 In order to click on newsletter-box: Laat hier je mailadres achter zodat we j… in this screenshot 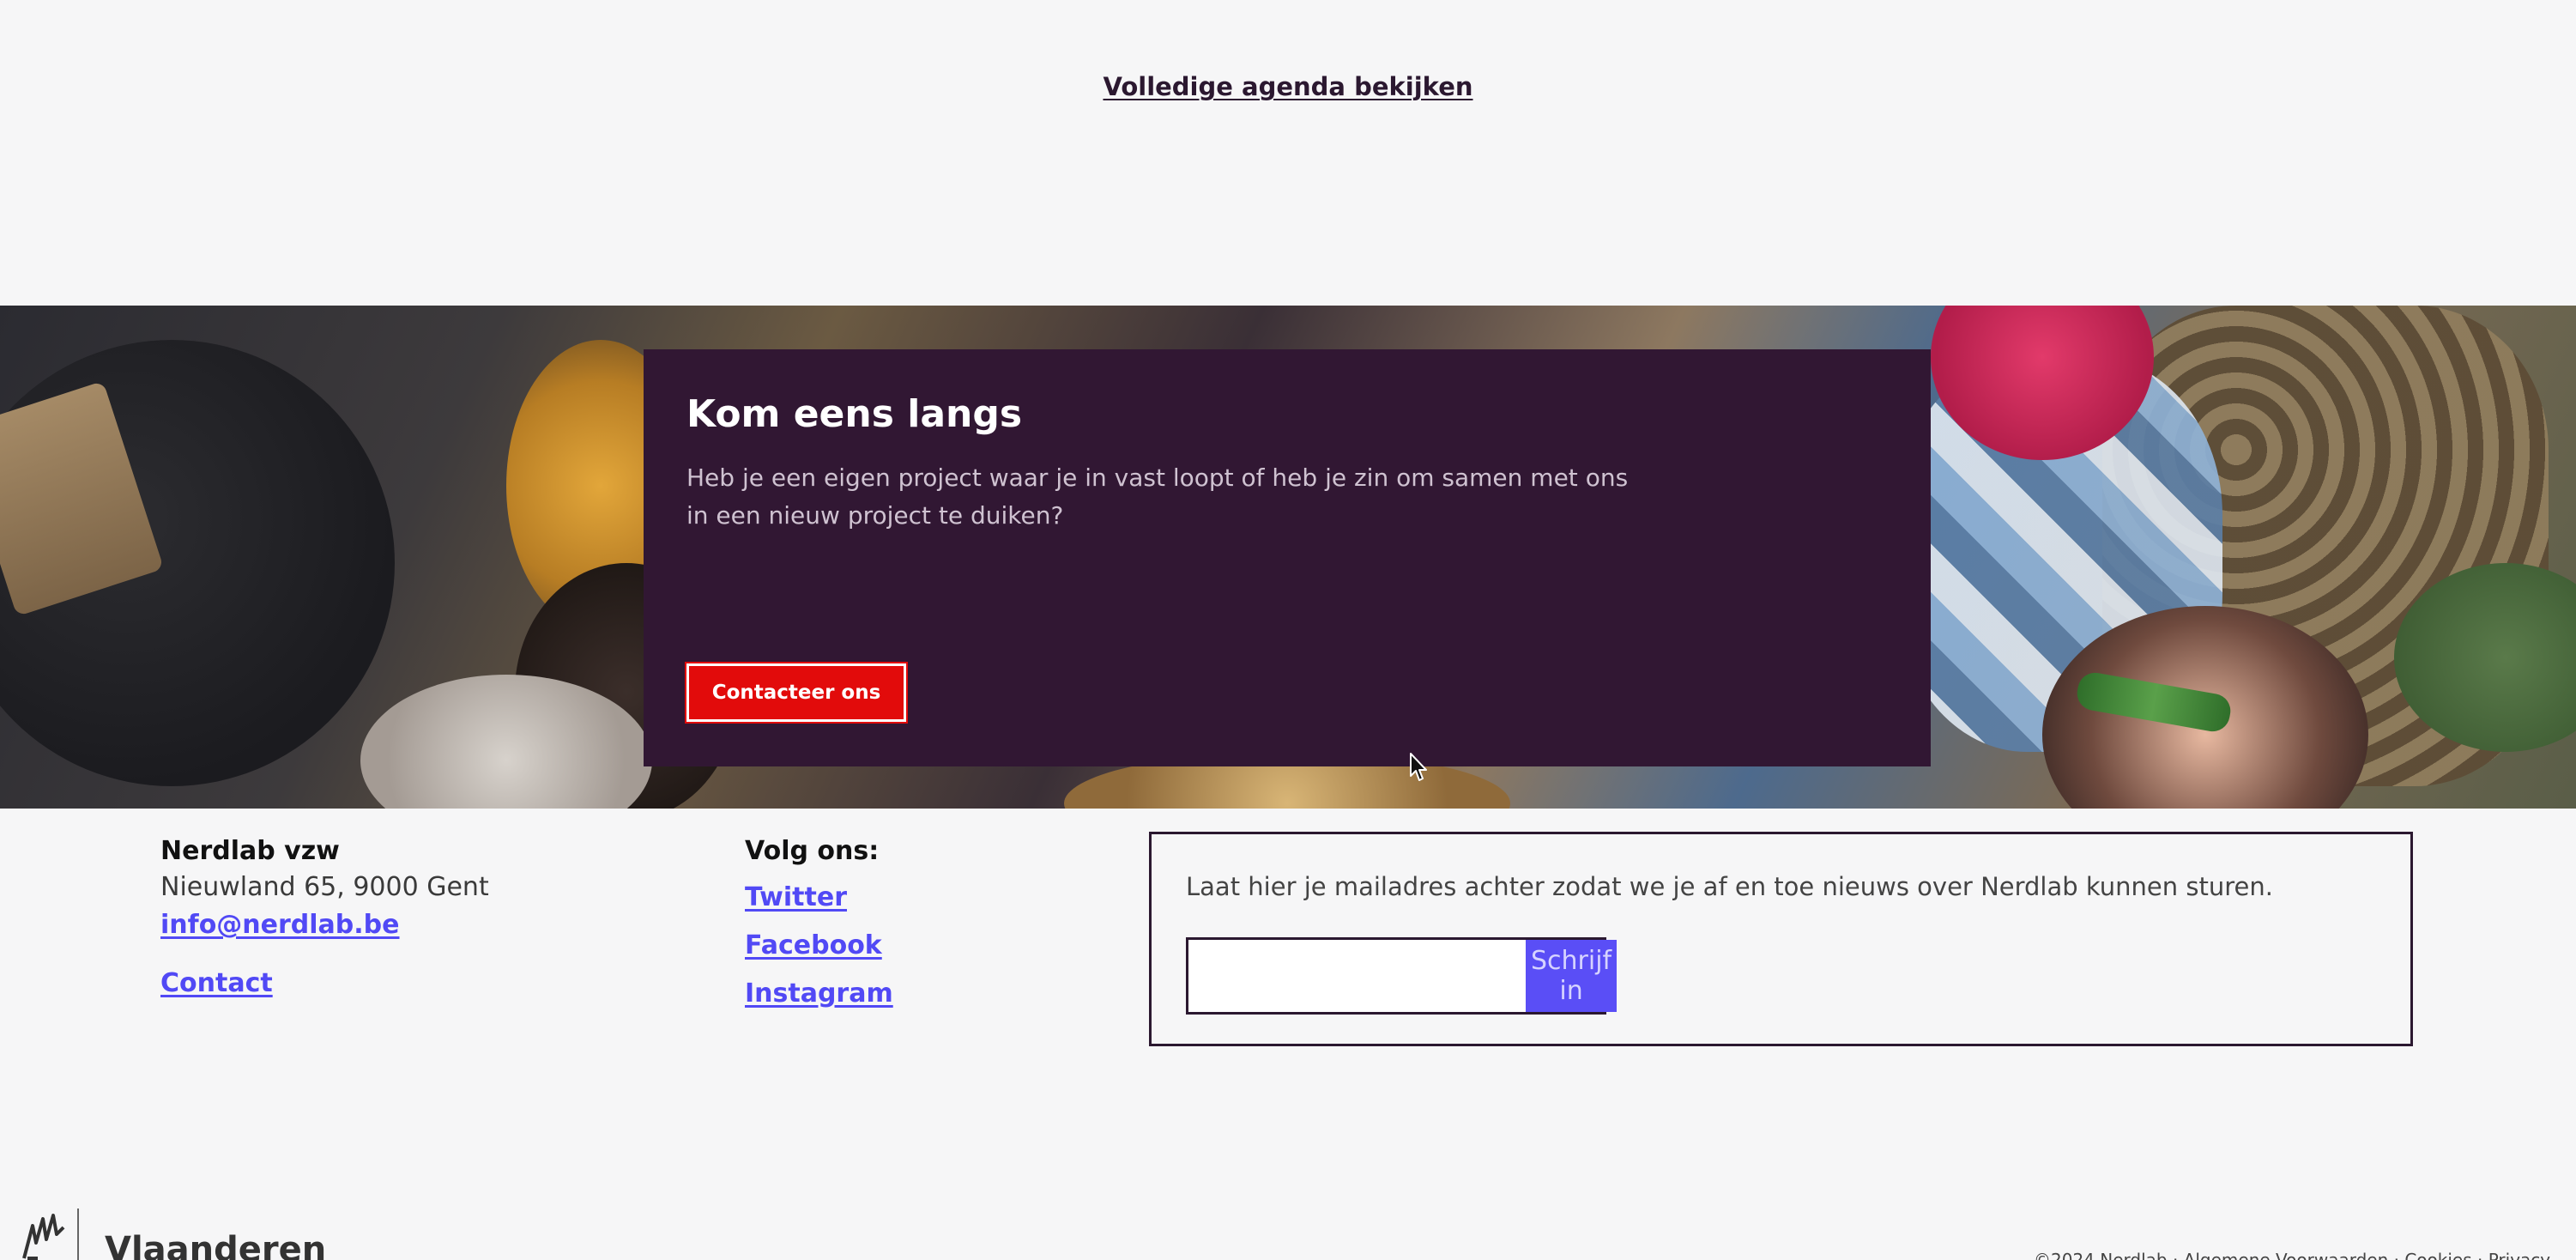, I will do `click(1781, 939)`.